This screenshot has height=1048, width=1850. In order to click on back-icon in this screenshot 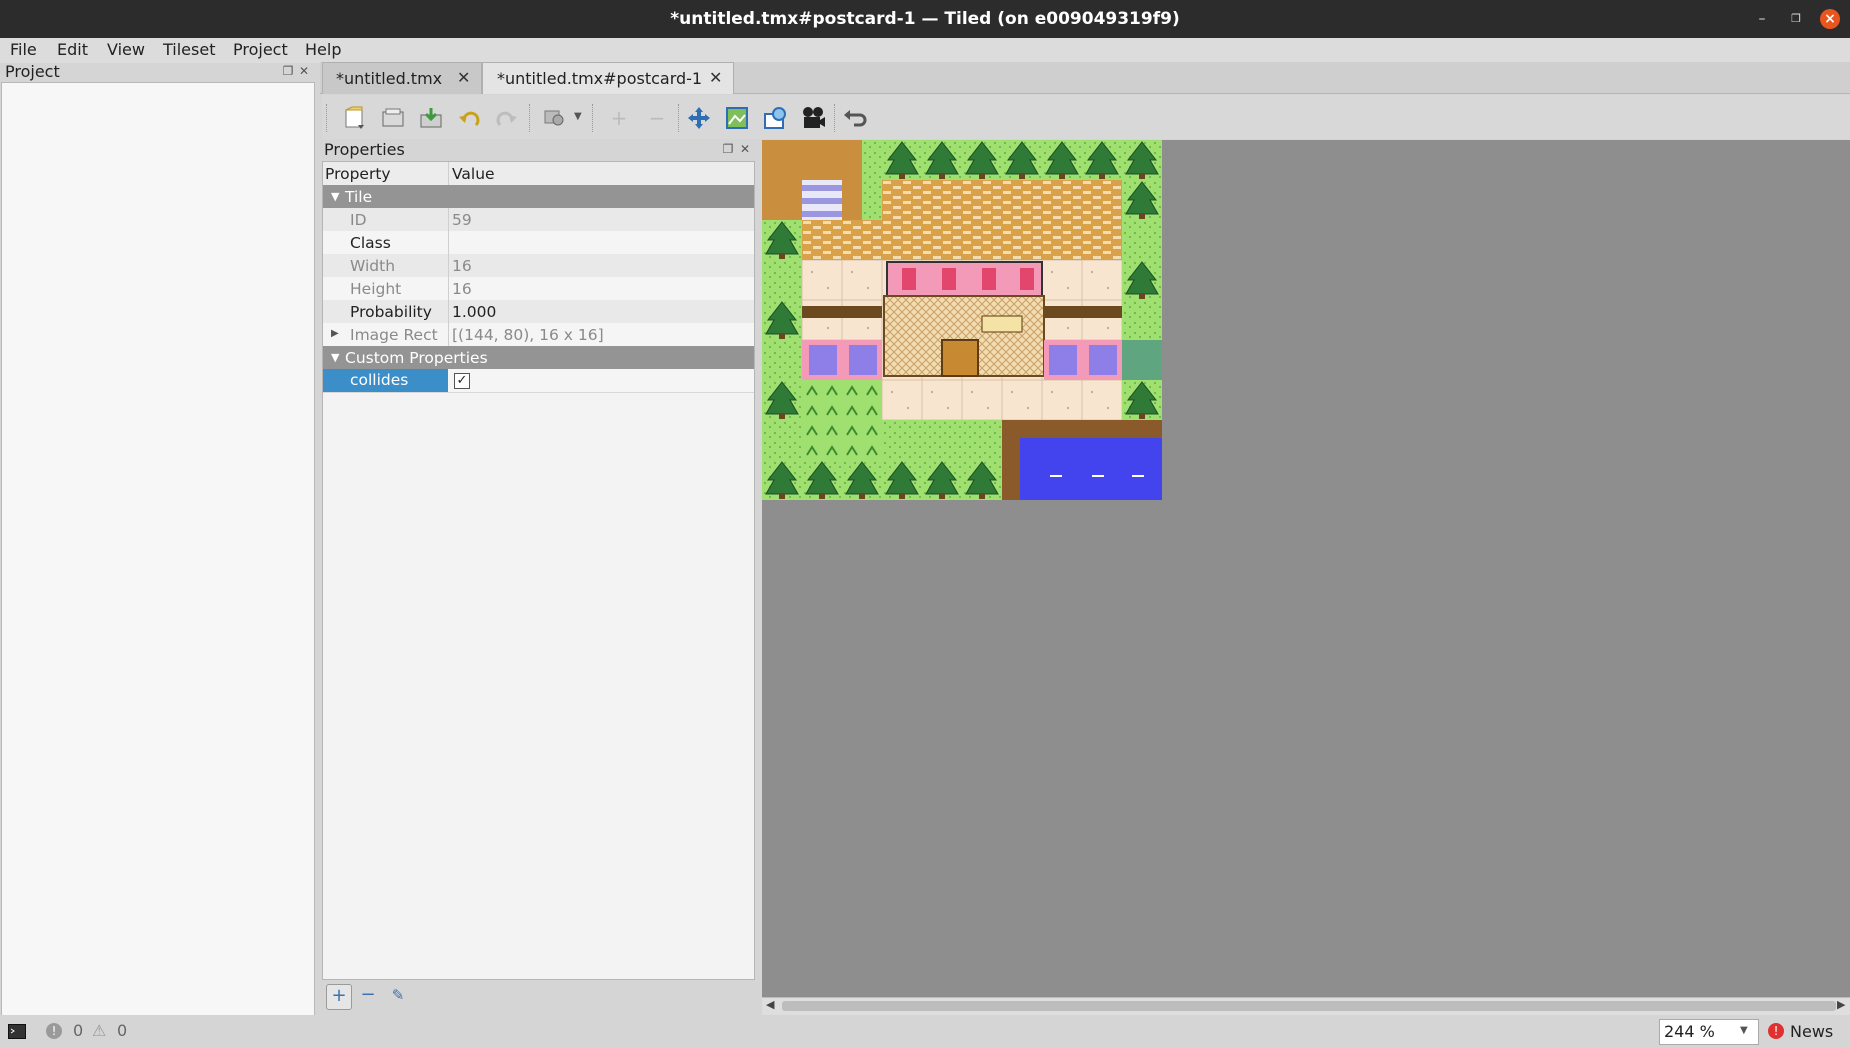, I will do `click(855, 118)`.